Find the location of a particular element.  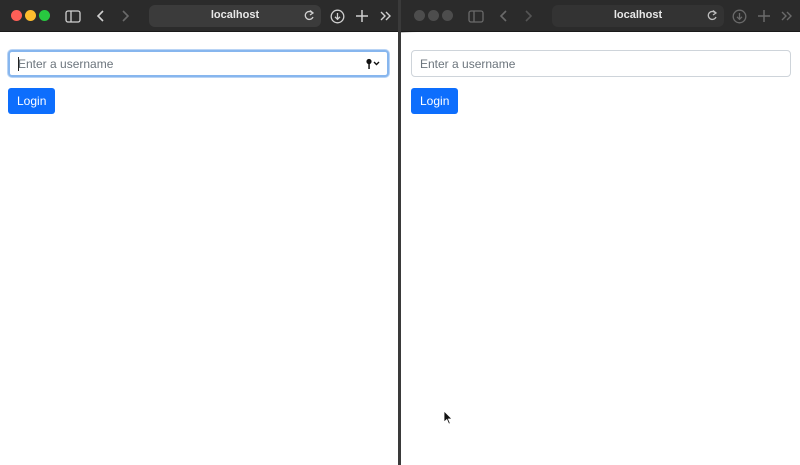

mouse-pointer-icon is located at coordinates (448, 420).